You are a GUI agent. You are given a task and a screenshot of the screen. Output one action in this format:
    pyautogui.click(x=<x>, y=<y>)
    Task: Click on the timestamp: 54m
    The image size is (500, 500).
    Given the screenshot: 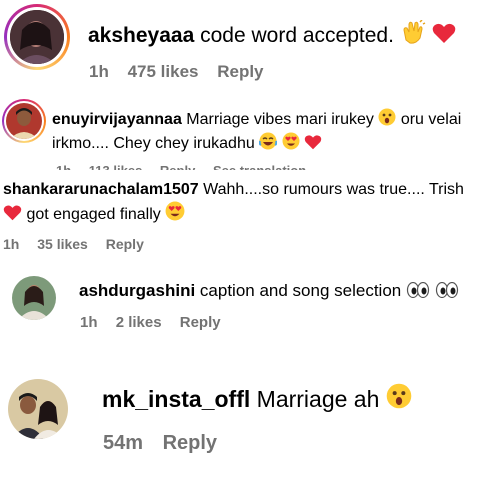 What is the action you would take?
    pyautogui.click(x=123, y=443)
    